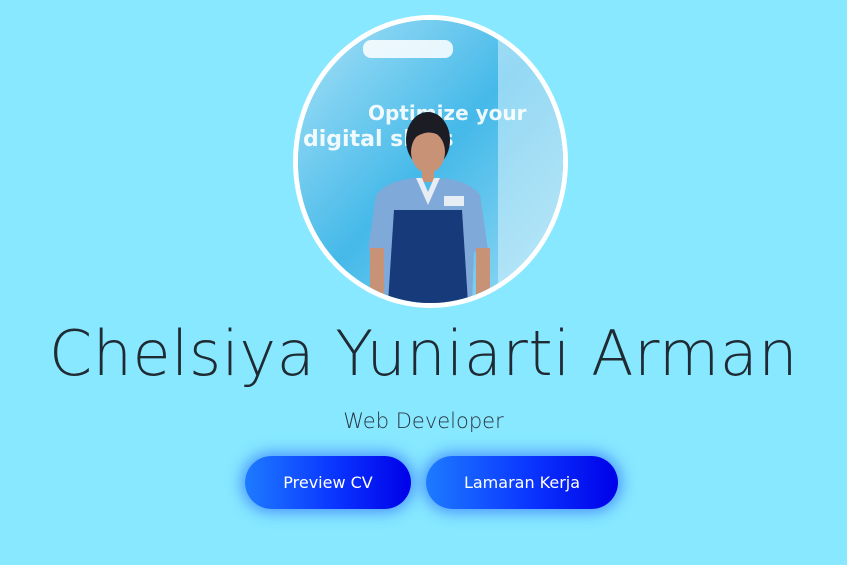  Describe the element at coordinates (423, 353) in the screenshot. I see `profile-name: Chelsiya Yuniarti Arman` at that location.